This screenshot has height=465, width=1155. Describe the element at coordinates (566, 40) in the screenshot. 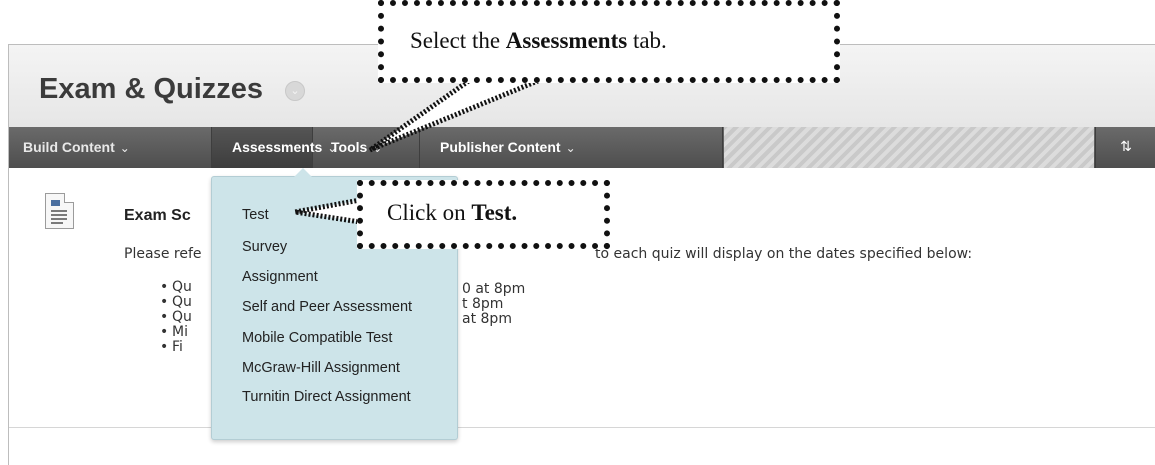

I see `callout-emphasis: Assessments` at that location.